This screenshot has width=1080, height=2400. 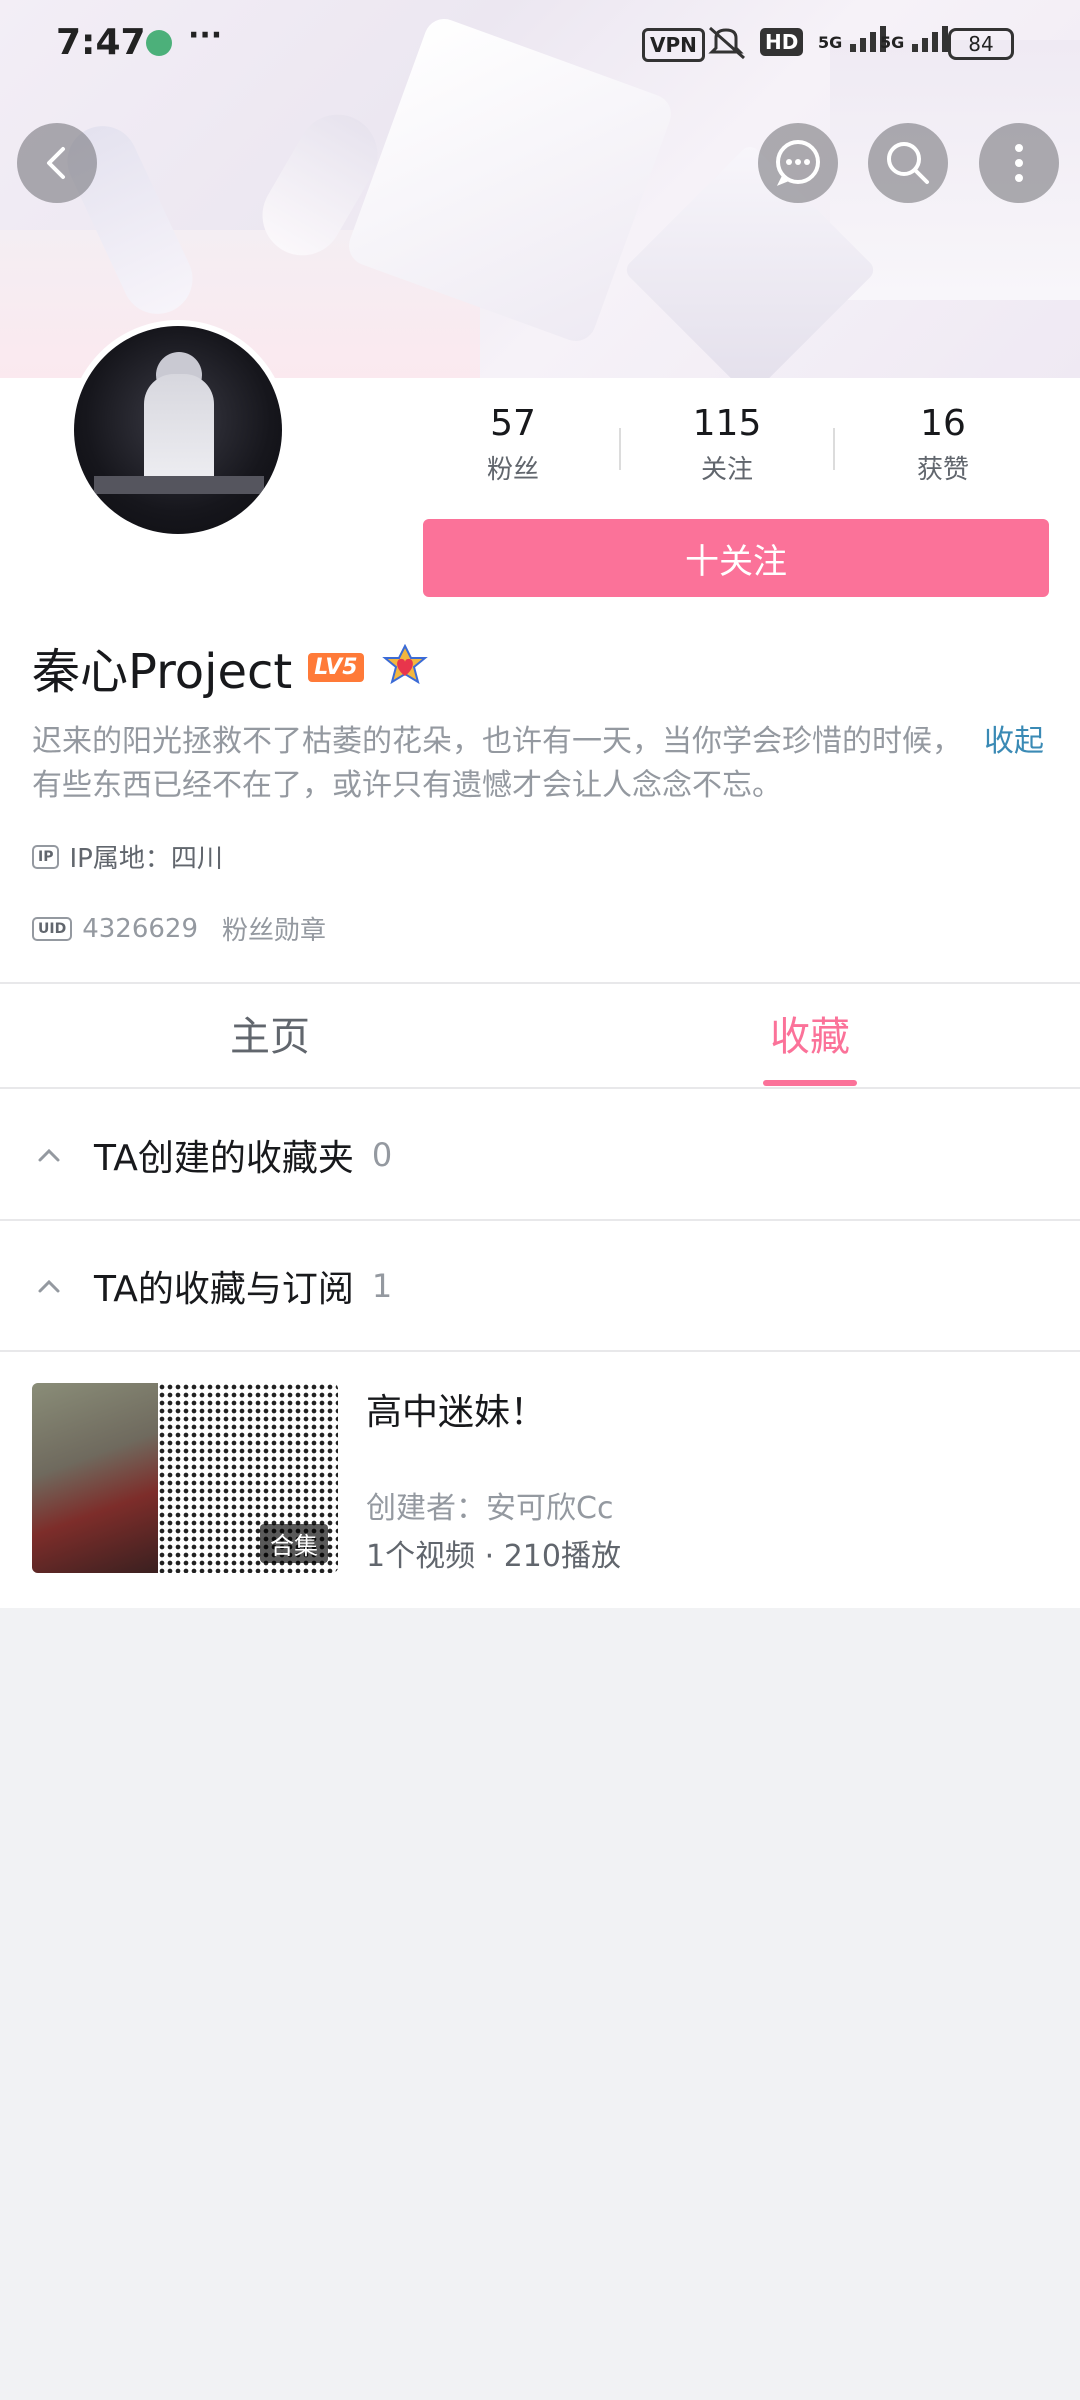 I want to click on collapse-bio-link: 收起, so click(x=1014, y=742).